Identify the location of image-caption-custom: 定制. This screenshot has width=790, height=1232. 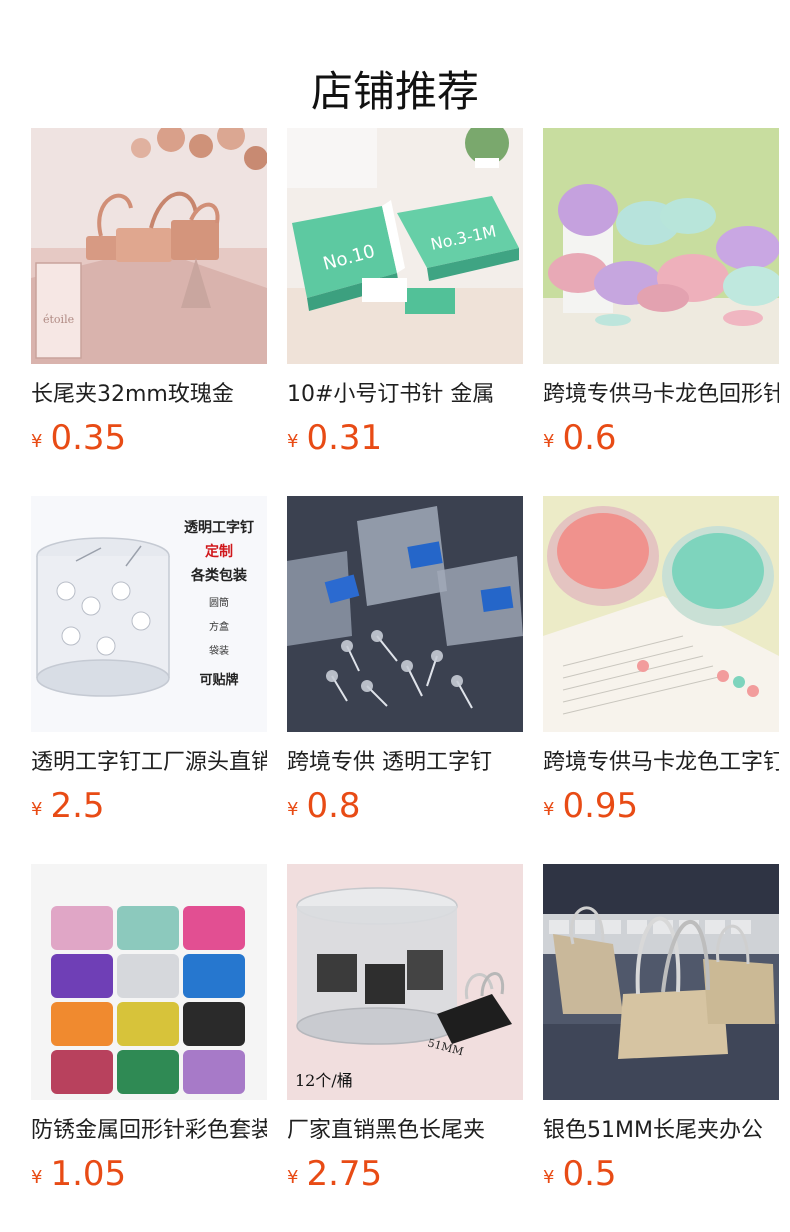
(219, 551).